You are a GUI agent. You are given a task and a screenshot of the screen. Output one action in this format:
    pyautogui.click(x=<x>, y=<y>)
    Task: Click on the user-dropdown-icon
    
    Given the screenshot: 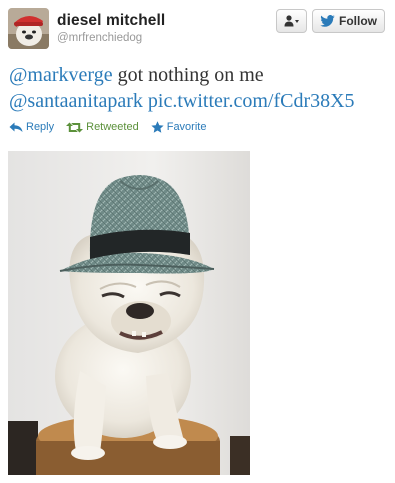 What is the action you would take?
    pyautogui.click(x=291, y=21)
    